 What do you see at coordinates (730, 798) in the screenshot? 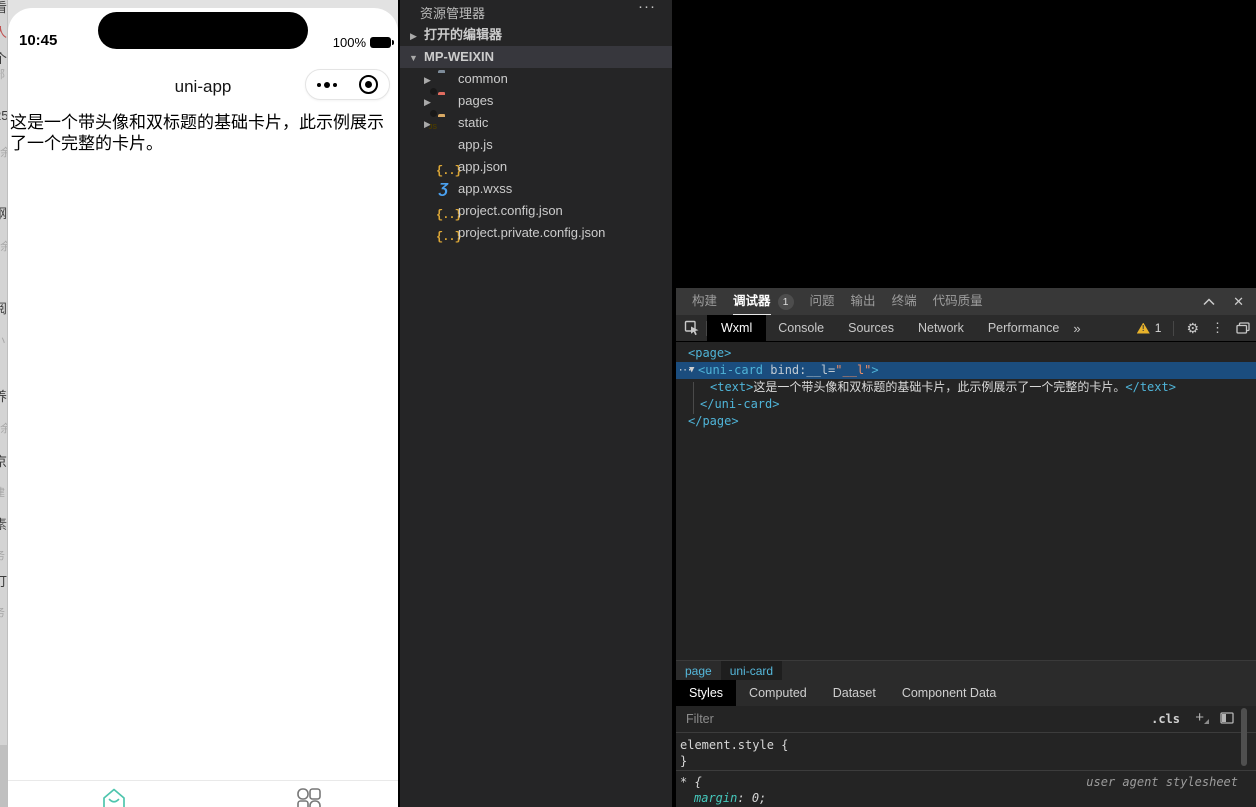
I see `css-declaration: margin: 0;` at bounding box center [730, 798].